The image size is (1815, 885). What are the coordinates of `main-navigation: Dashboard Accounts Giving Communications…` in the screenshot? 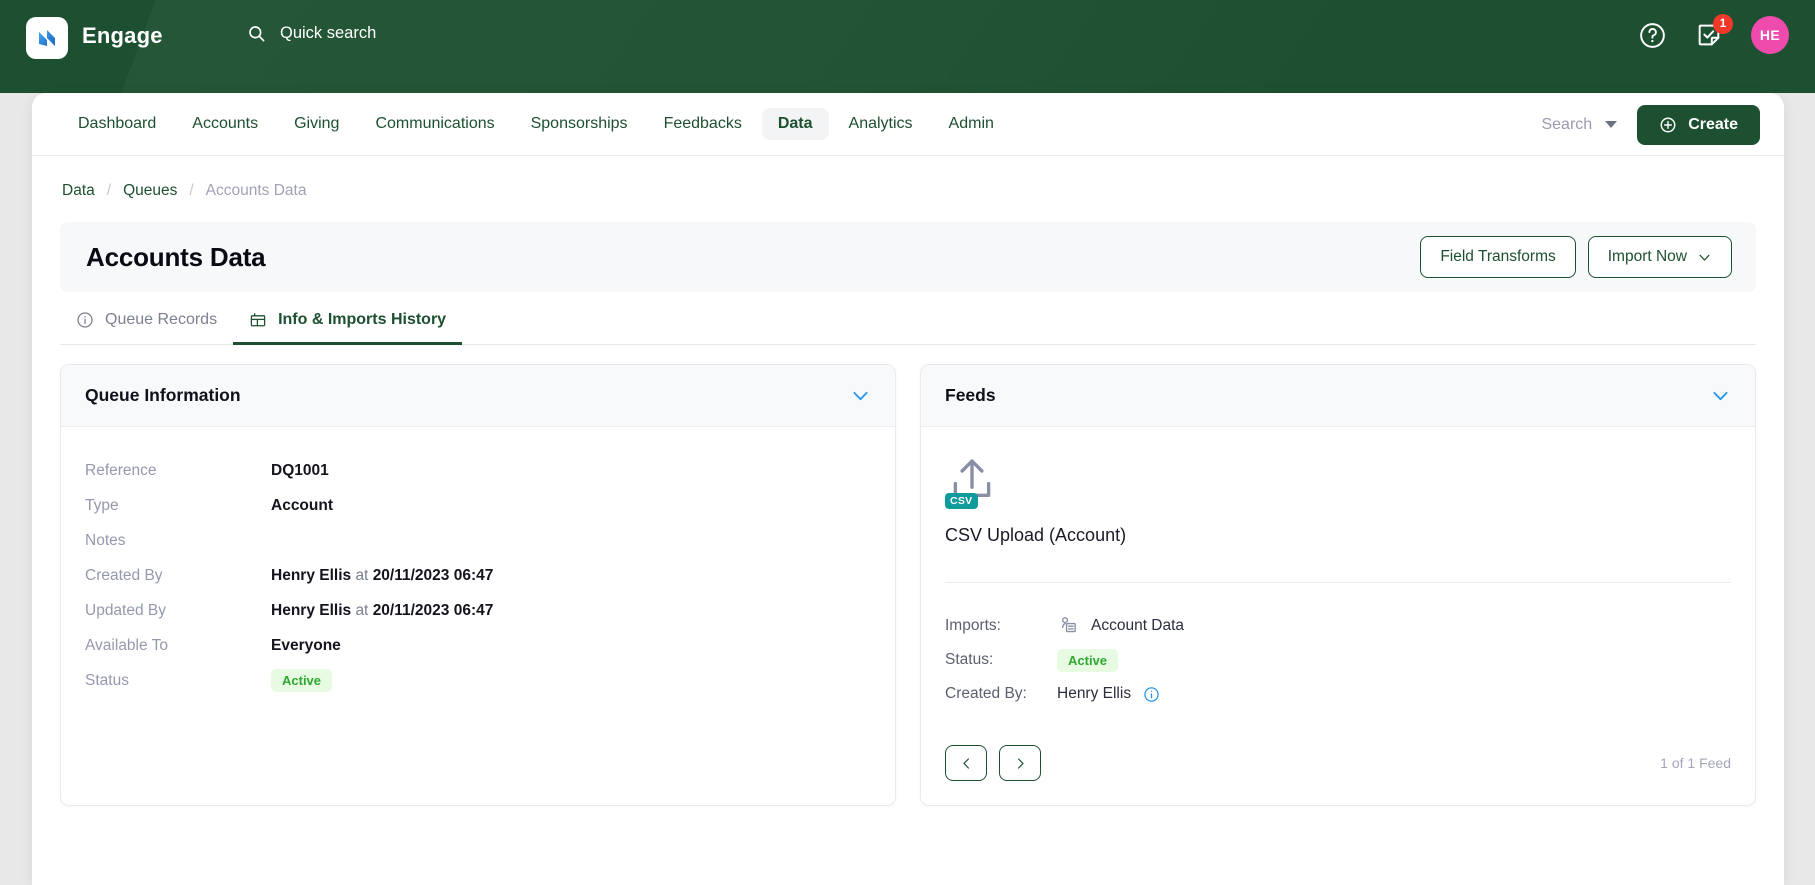 It's located at (908, 124).